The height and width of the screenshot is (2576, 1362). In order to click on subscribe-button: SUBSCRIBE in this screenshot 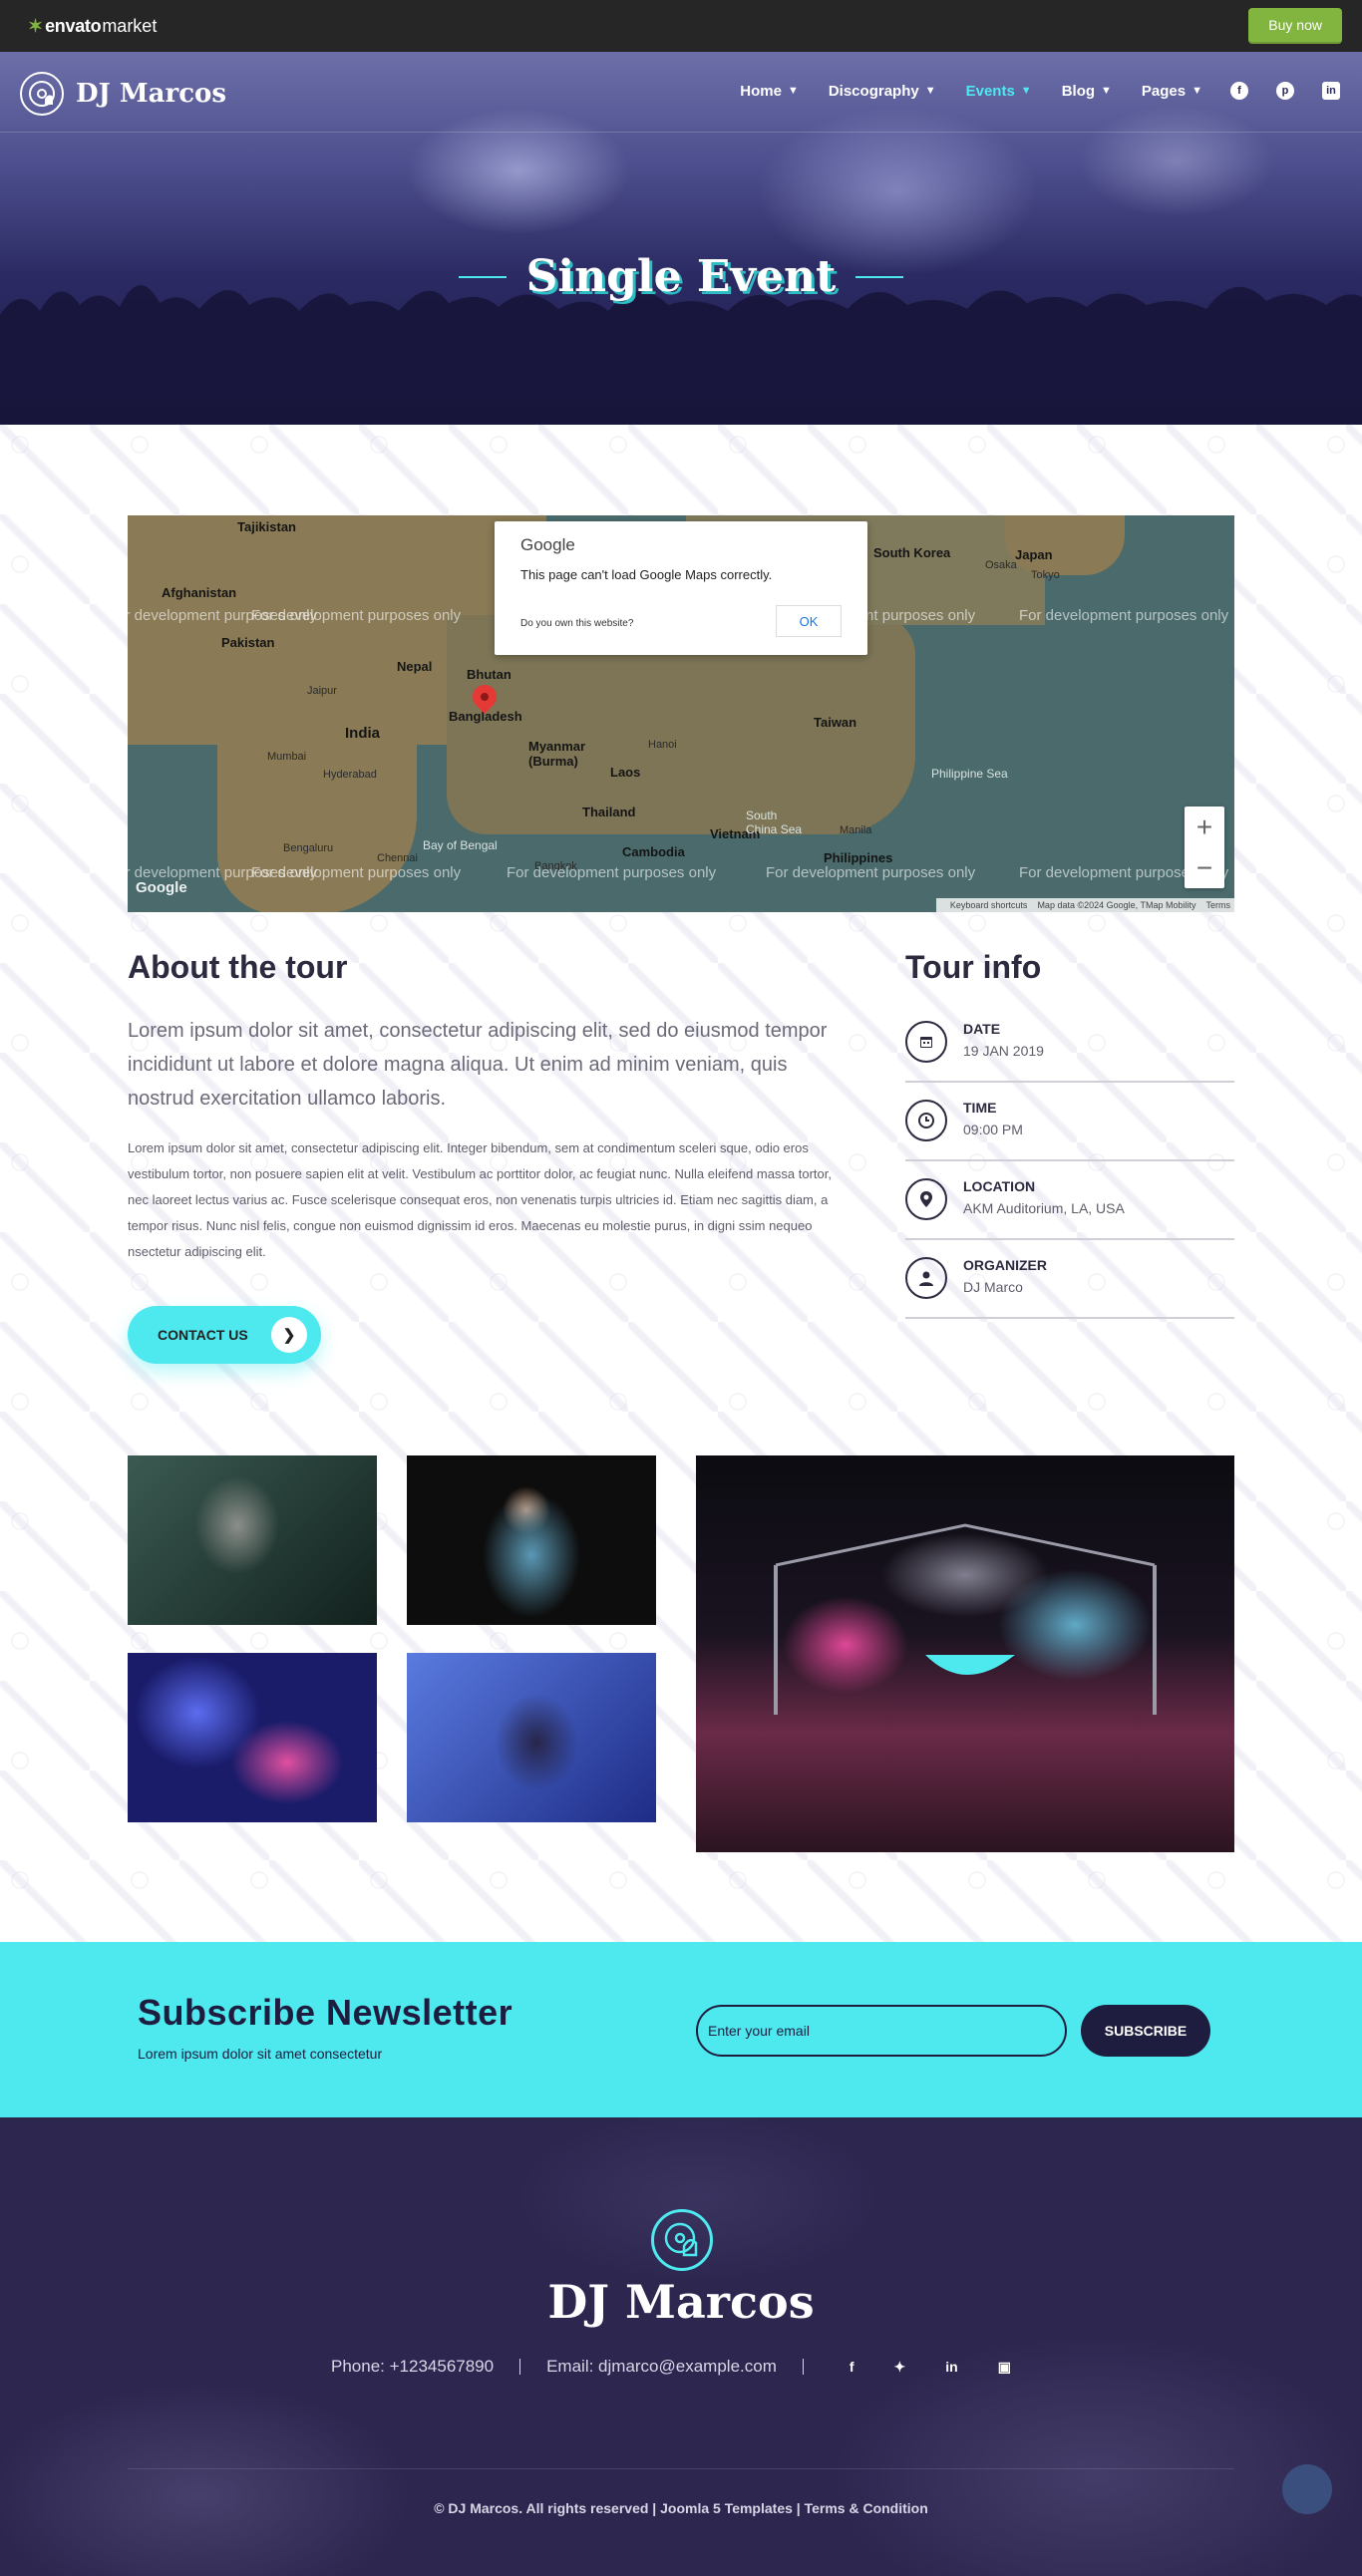, I will do `click(1145, 2031)`.